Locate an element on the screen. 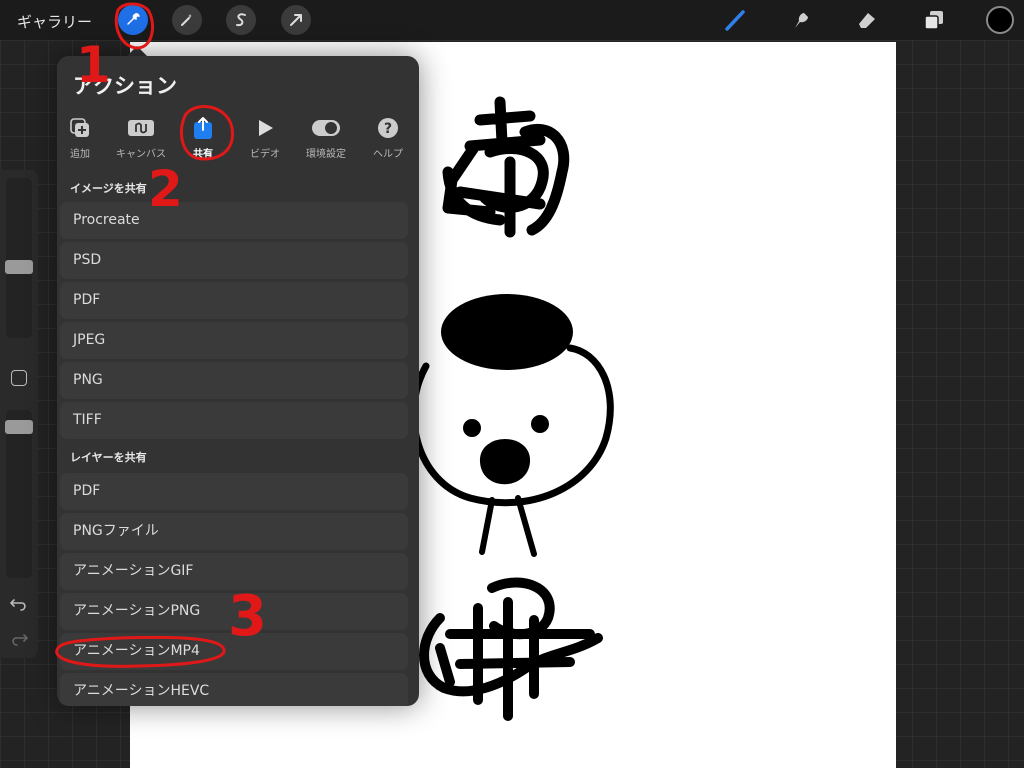 The width and height of the screenshot is (1024, 768). adjustments-button is located at coordinates (187, 20).